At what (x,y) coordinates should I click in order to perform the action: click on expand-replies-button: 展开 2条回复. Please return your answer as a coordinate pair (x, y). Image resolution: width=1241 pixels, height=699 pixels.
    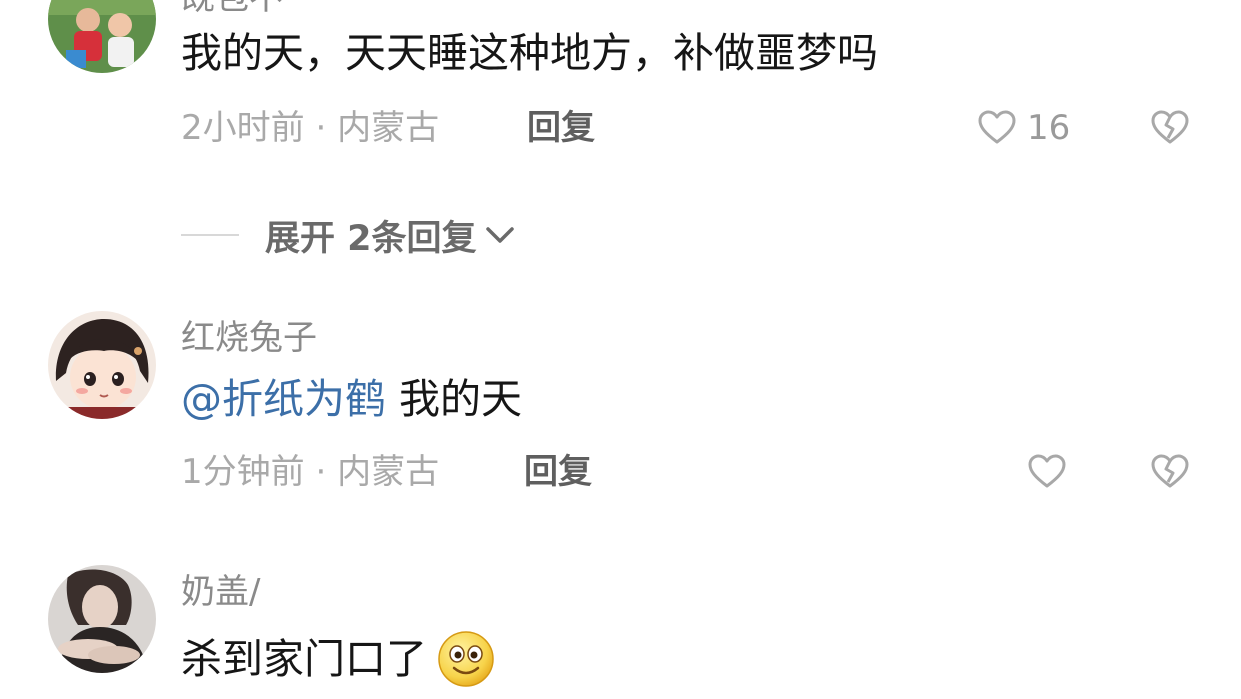
    Looking at the image, I should click on (349, 236).